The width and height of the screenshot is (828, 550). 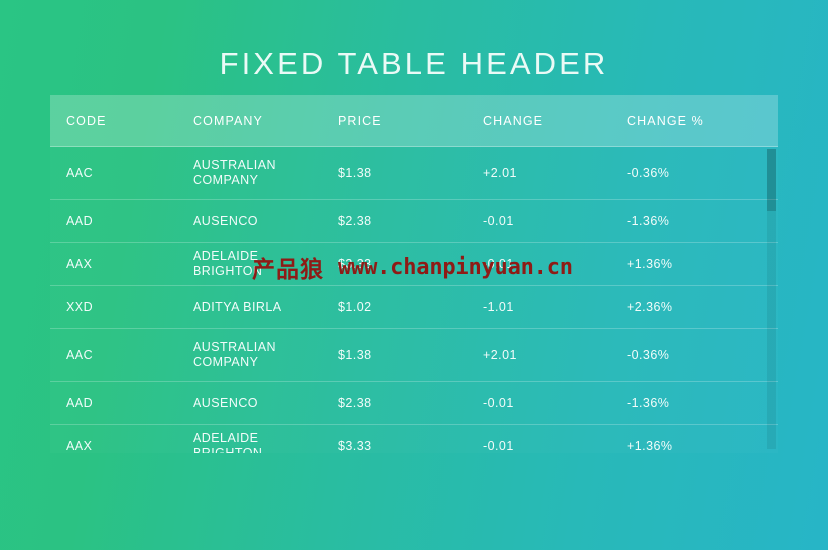 I want to click on column-header-code: CODE, so click(x=121, y=121).